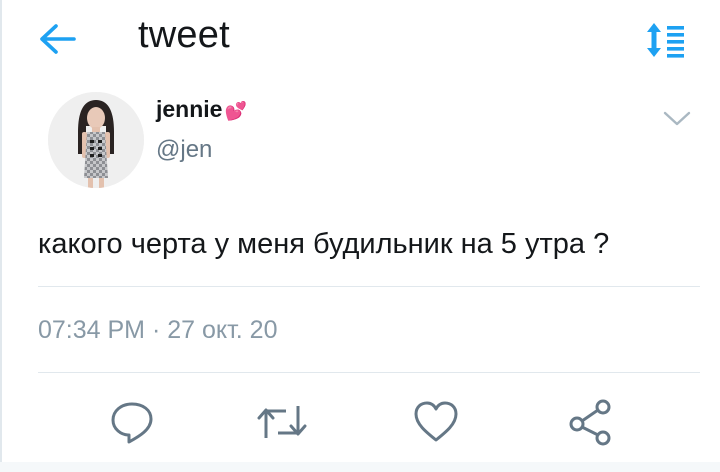  I want to click on sort-arrows-icon, so click(665, 40).